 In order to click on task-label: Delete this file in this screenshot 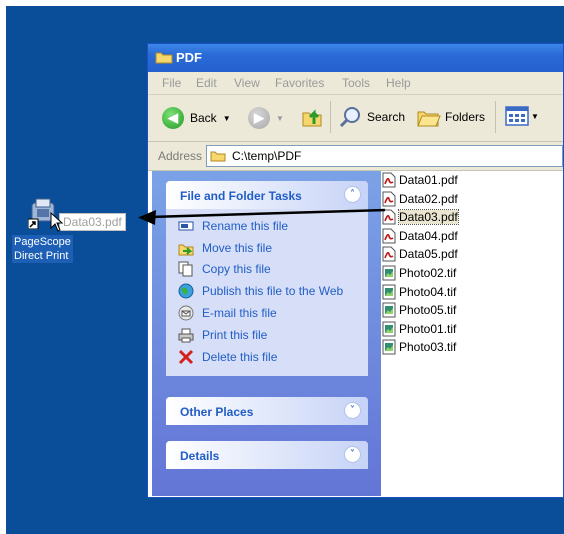, I will do `click(240, 356)`.